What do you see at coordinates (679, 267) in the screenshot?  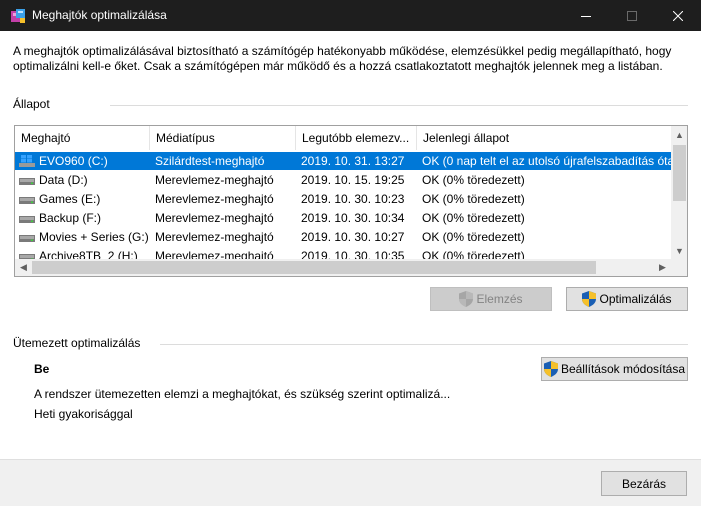 I see `scrollbar-corner` at bounding box center [679, 267].